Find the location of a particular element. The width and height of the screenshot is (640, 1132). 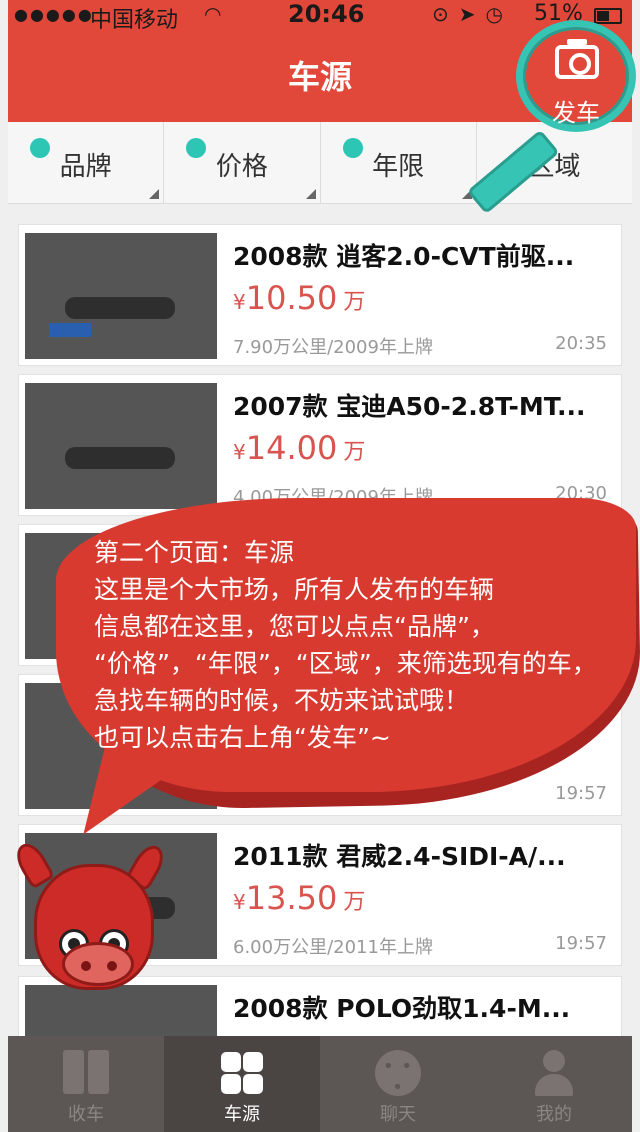

tab-label: 聊天 is located at coordinates (398, 1114).